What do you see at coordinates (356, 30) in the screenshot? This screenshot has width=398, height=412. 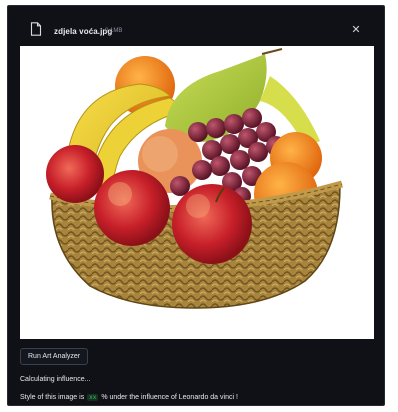 I see `close-icon: ✕` at bounding box center [356, 30].